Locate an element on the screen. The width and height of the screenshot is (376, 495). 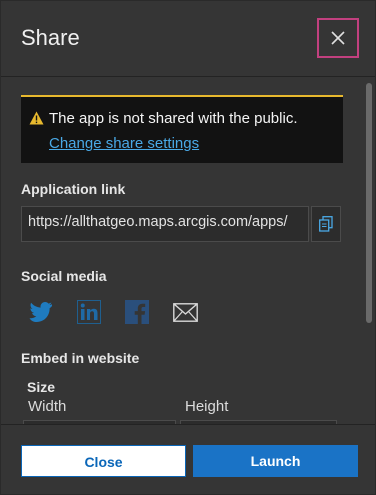
facebook-icon is located at coordinates (137, 312).